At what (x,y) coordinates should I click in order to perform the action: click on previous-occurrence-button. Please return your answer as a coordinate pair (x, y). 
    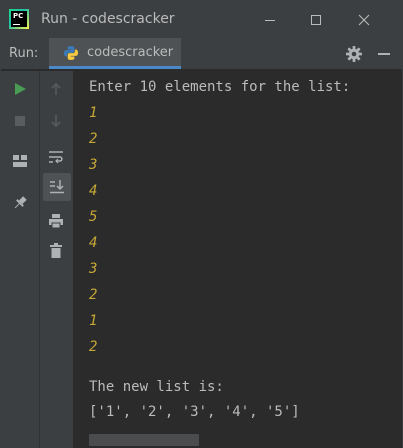
    Looking at the image, I should click on (56, 89).